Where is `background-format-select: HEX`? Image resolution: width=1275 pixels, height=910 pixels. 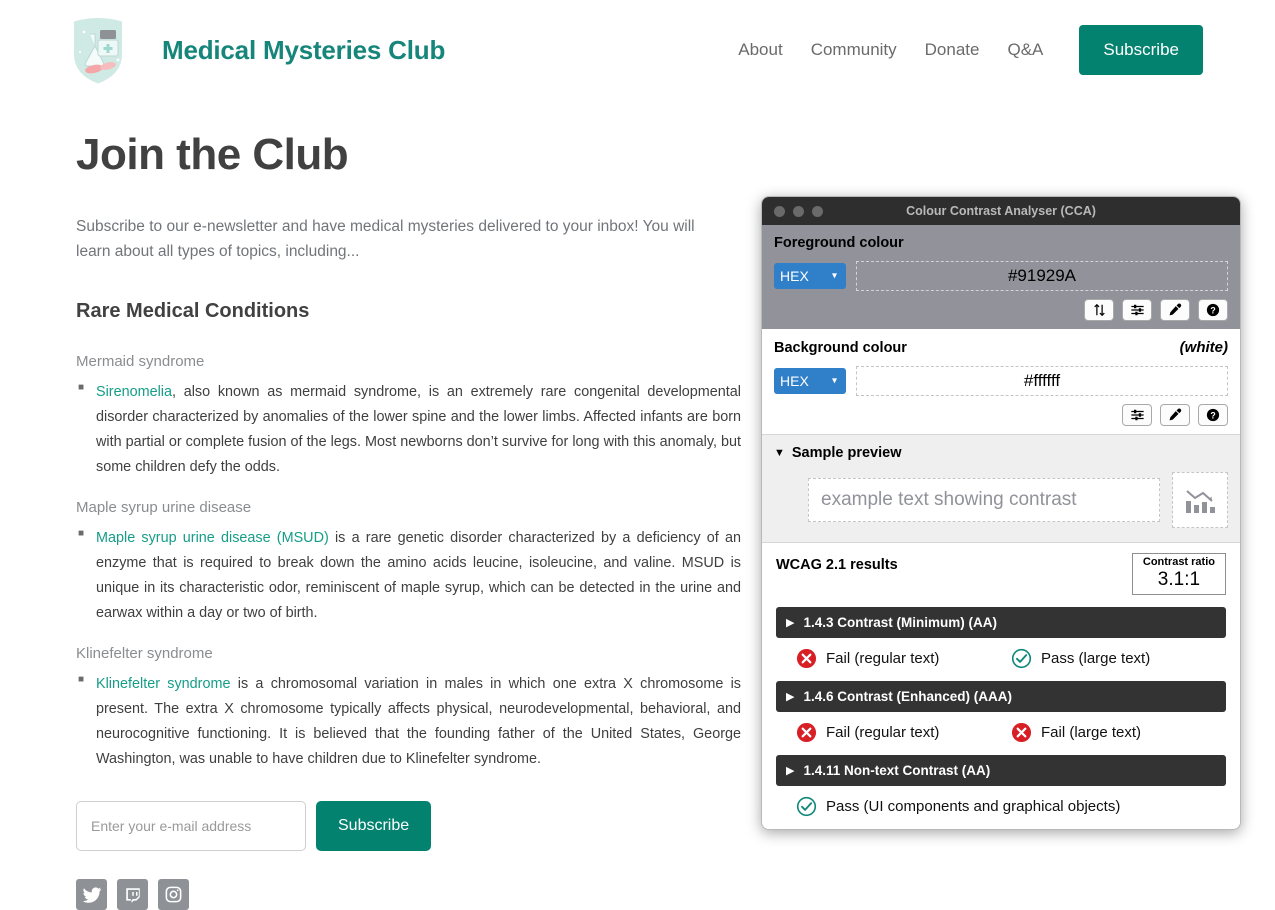 background-format-select: HEX is located at coordinates (810, 381).